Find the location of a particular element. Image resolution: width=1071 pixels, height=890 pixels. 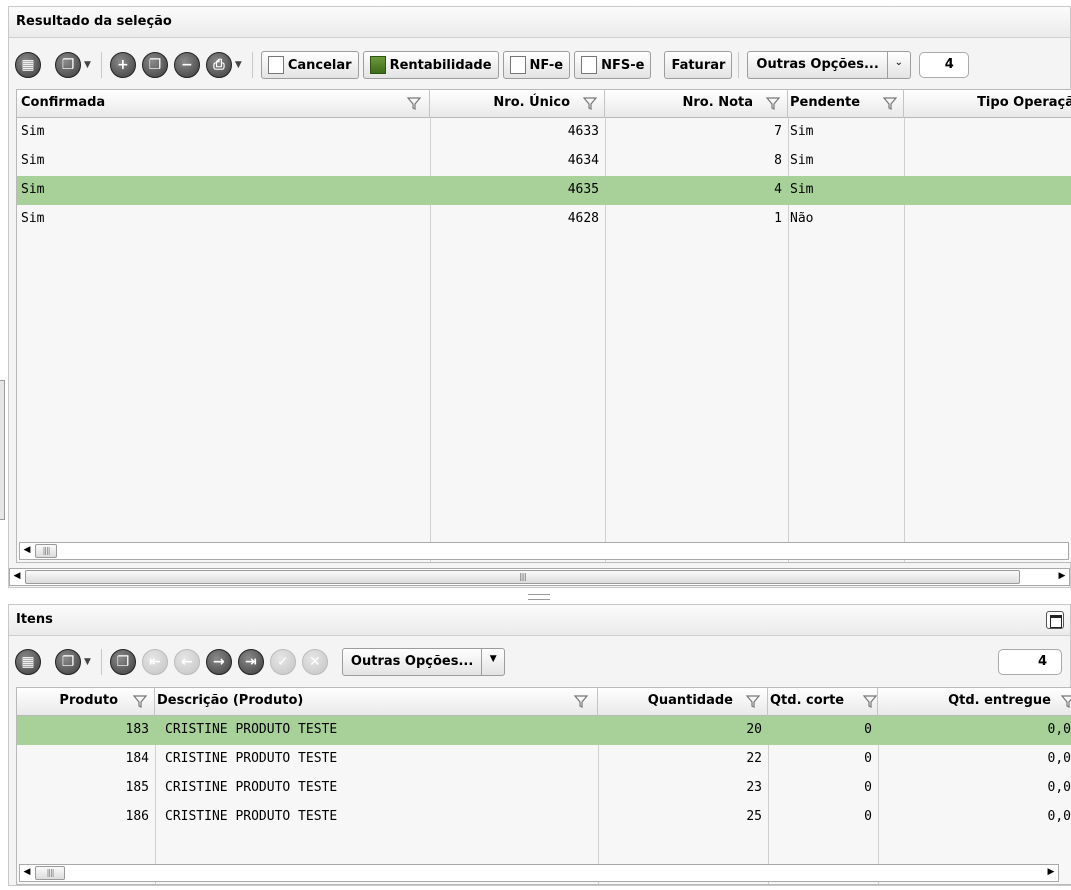

column-header-nro-unico: Nro. Único is located at coordinates (517, 104).